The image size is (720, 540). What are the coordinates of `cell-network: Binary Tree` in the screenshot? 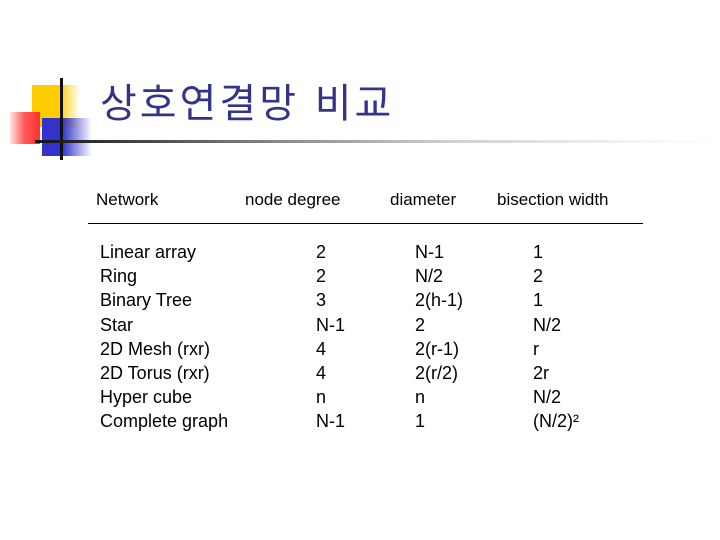 It's located at (146, 300).